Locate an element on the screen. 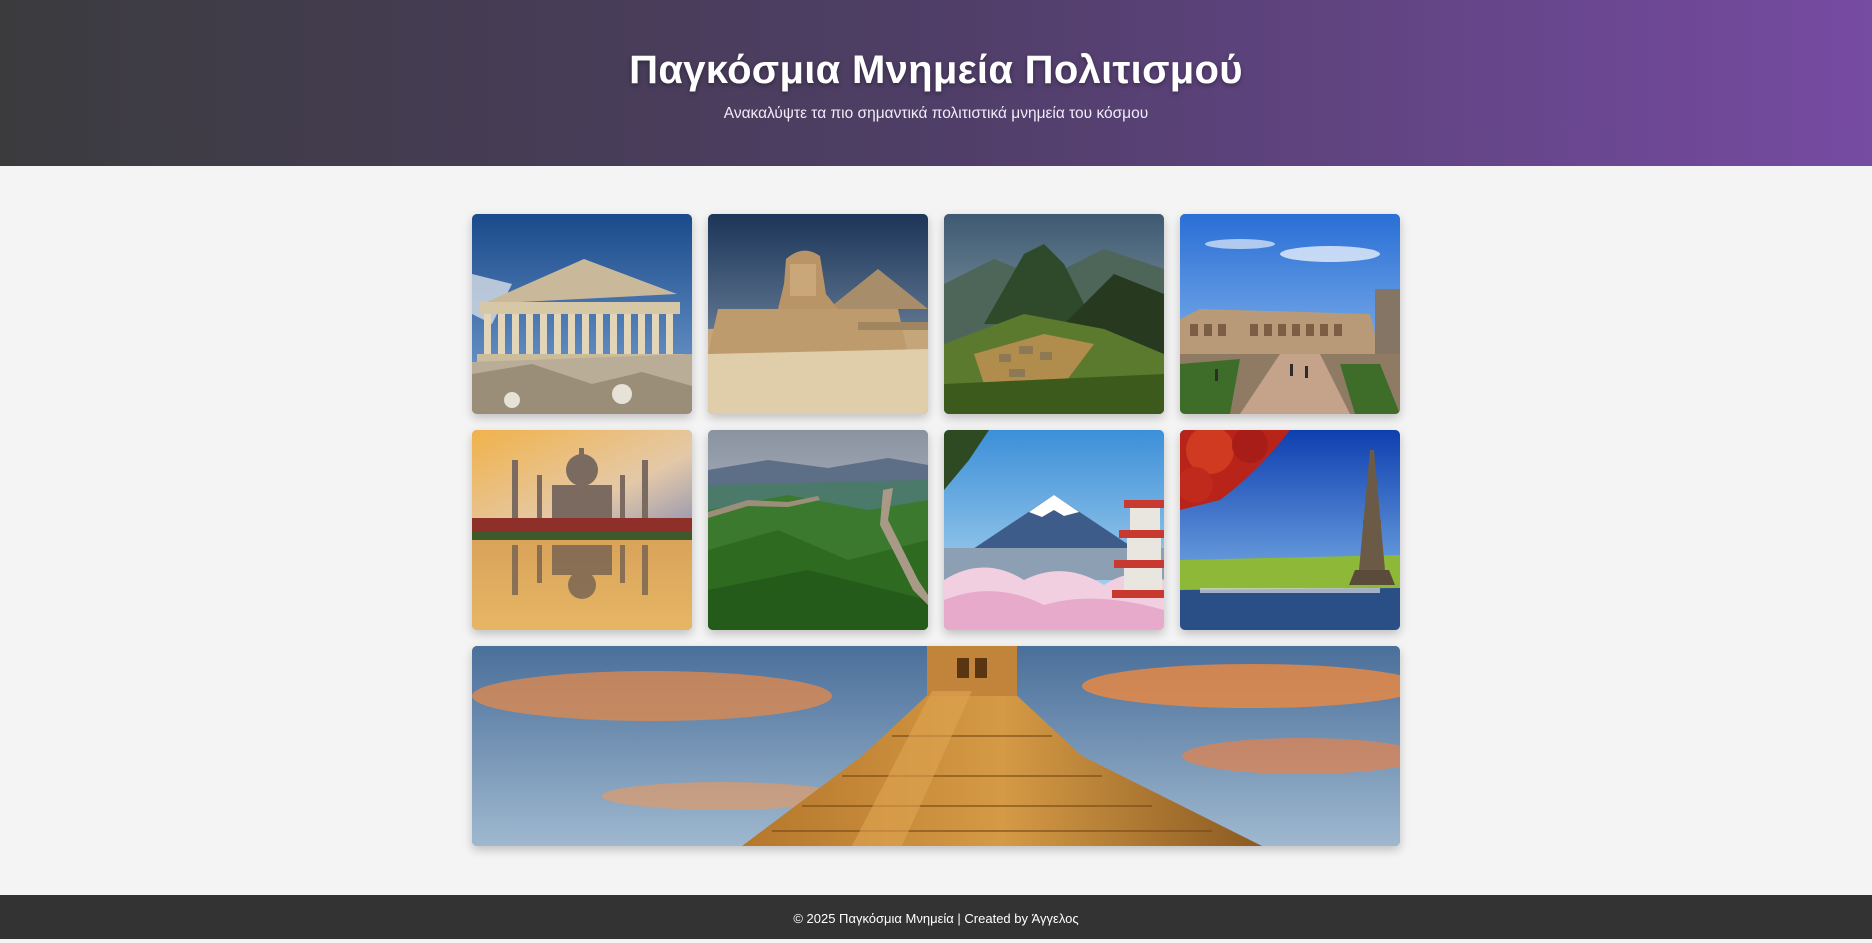 This screenshot has height=943, width=1872. gallery-item-sphinx is located at coordinates (818, 314).